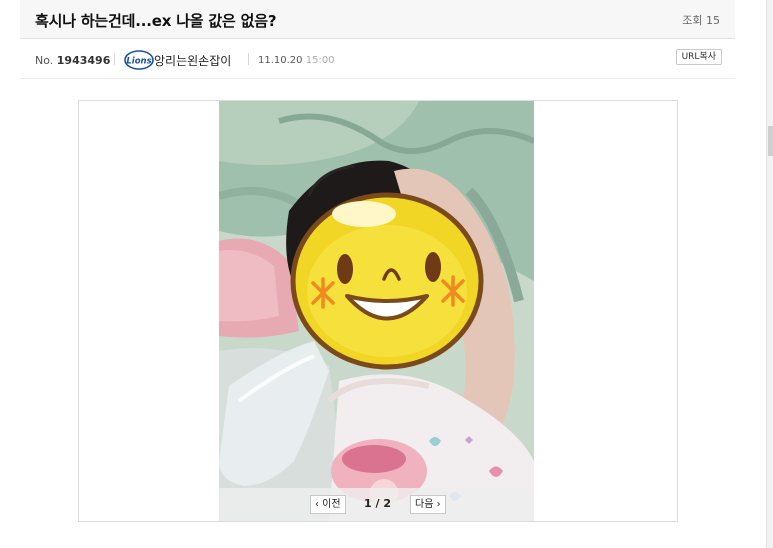  I want to click on post-title: 혹시나 하는건데...ex 나올 값은 없음?, so click(156, 21).